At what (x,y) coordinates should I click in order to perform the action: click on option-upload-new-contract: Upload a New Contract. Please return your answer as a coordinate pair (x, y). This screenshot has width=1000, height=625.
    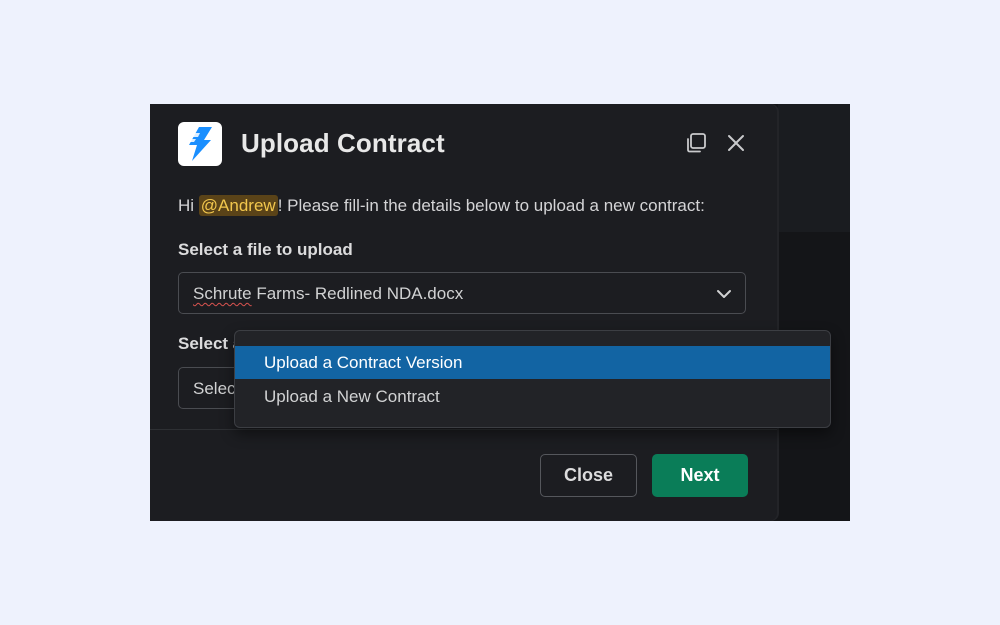
    Looking at the image, I should click on (532, 396).